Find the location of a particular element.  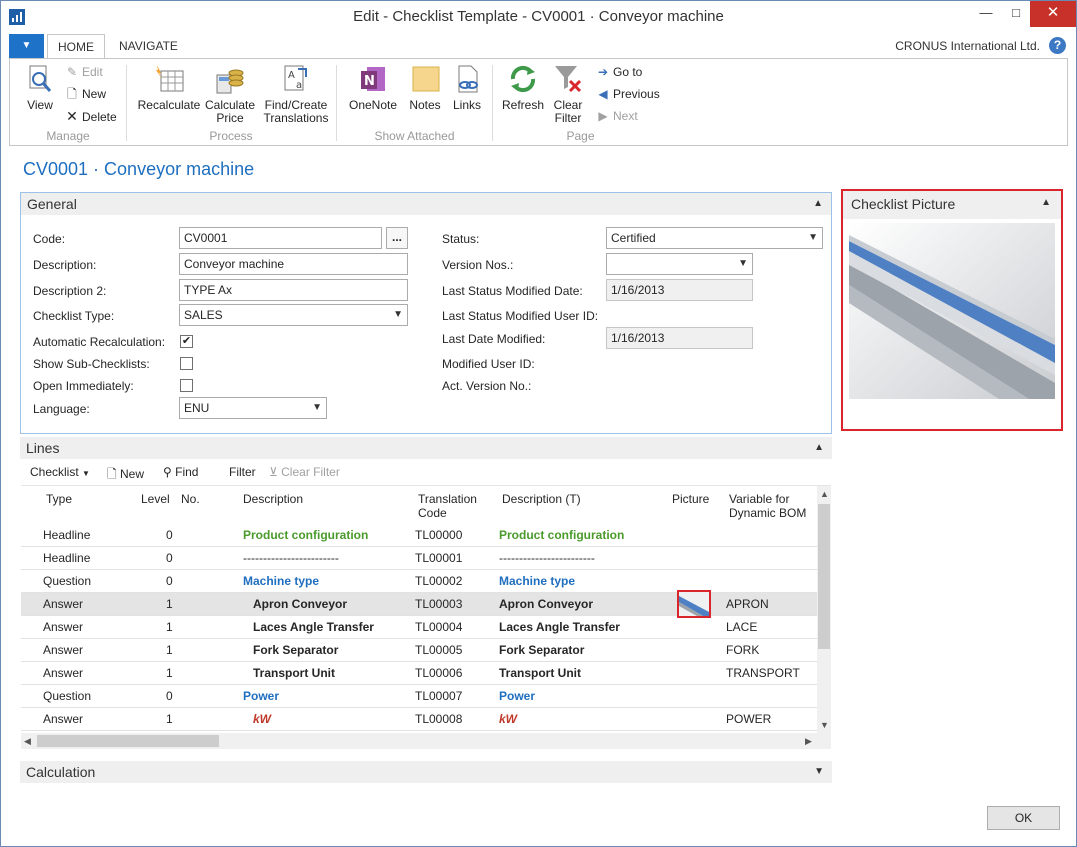

cell-description: Fork Separator is located at coordinates (295, 650).